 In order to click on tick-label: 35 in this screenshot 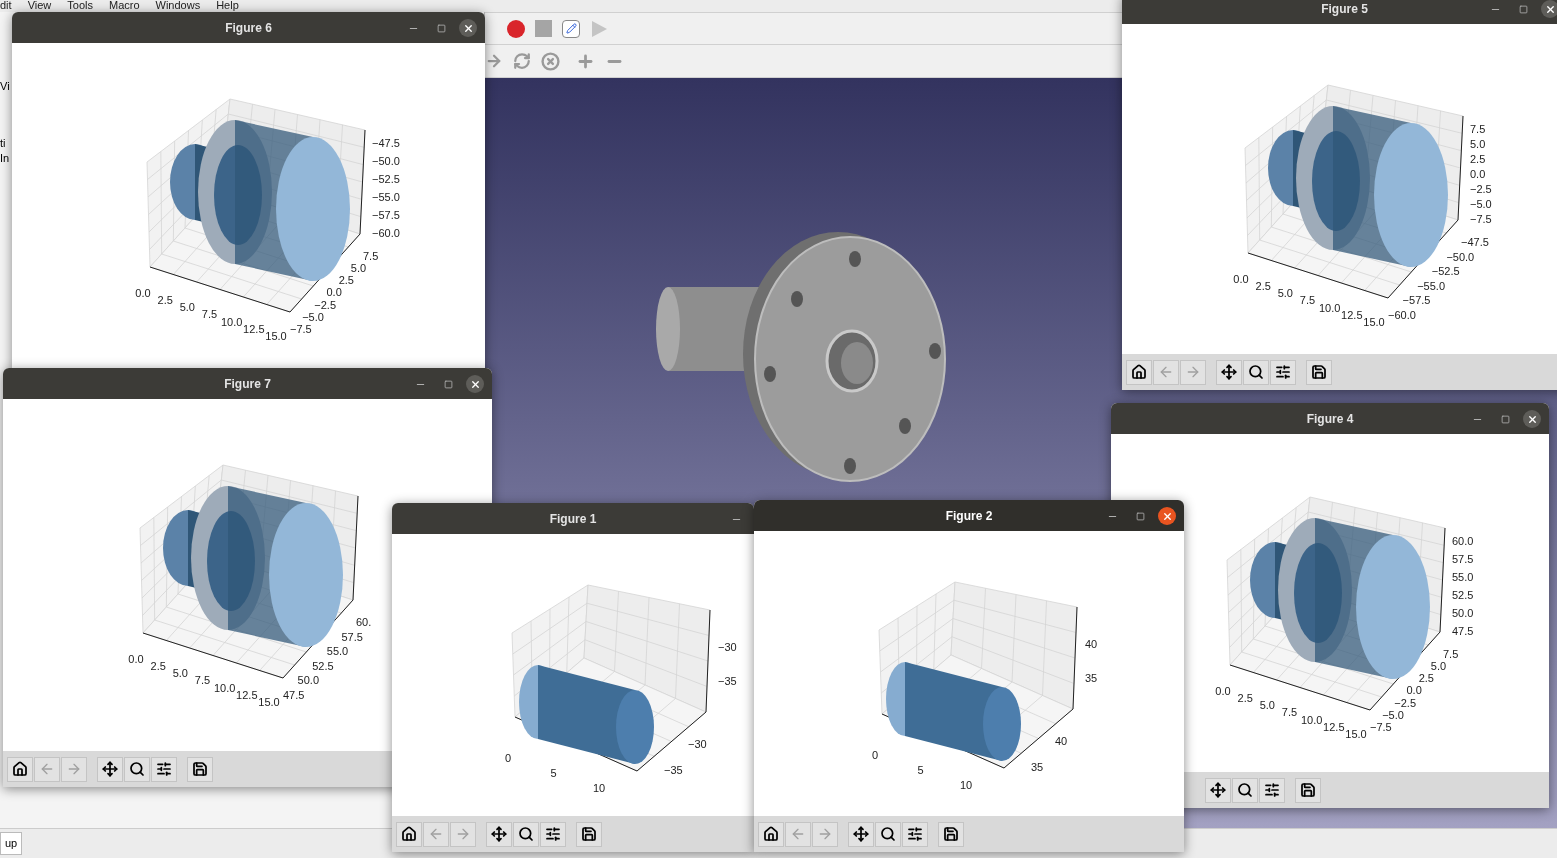, I will do `click(1037, 766)`.